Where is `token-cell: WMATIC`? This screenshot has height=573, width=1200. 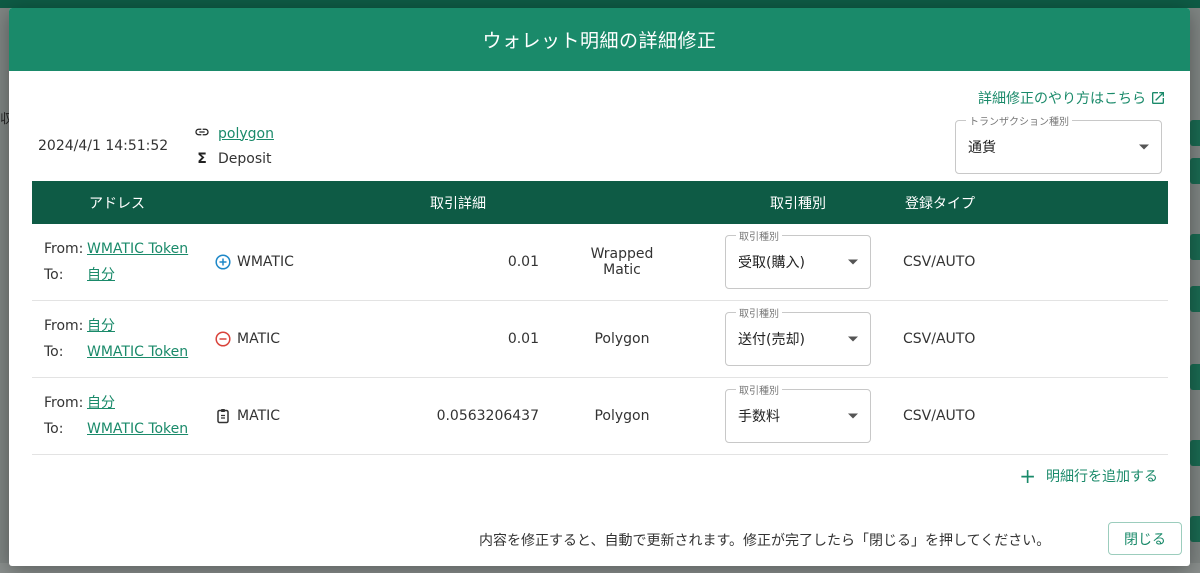
token-cell: WMATIC is located at coordinates (254, 262).